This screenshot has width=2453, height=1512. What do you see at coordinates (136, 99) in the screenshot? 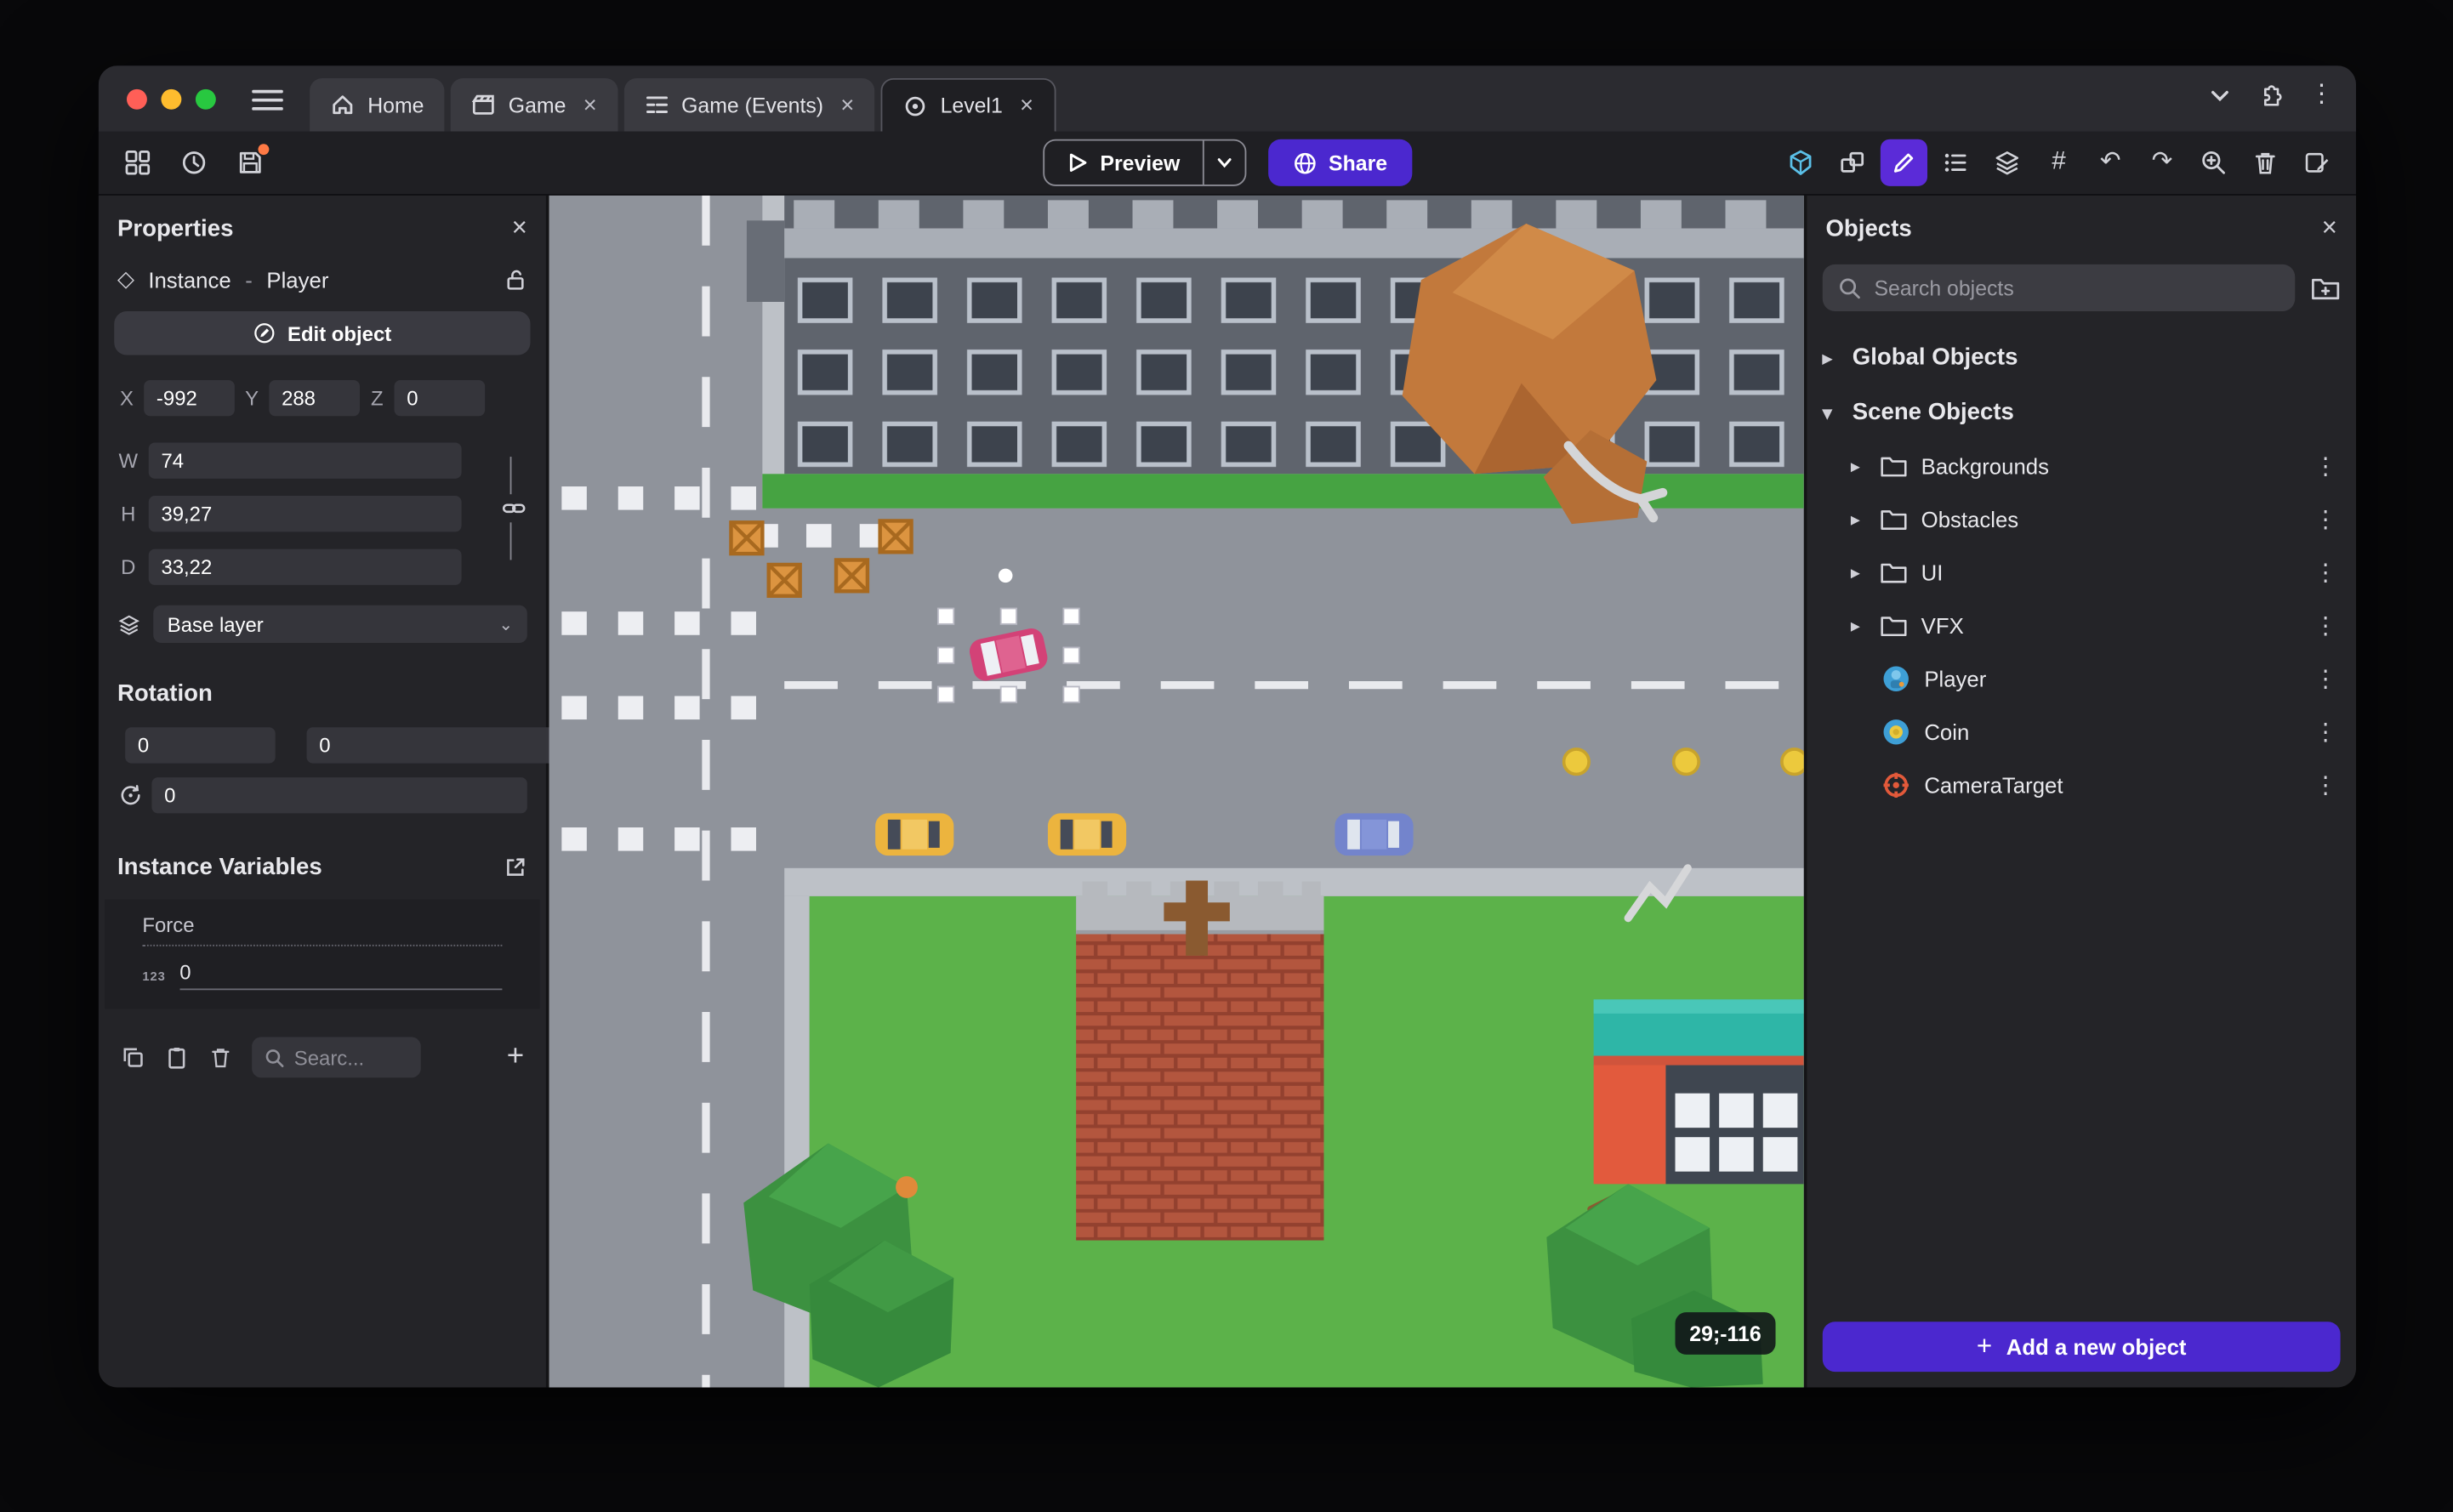
I see `close-window-button` at bounding box center [136, 99].